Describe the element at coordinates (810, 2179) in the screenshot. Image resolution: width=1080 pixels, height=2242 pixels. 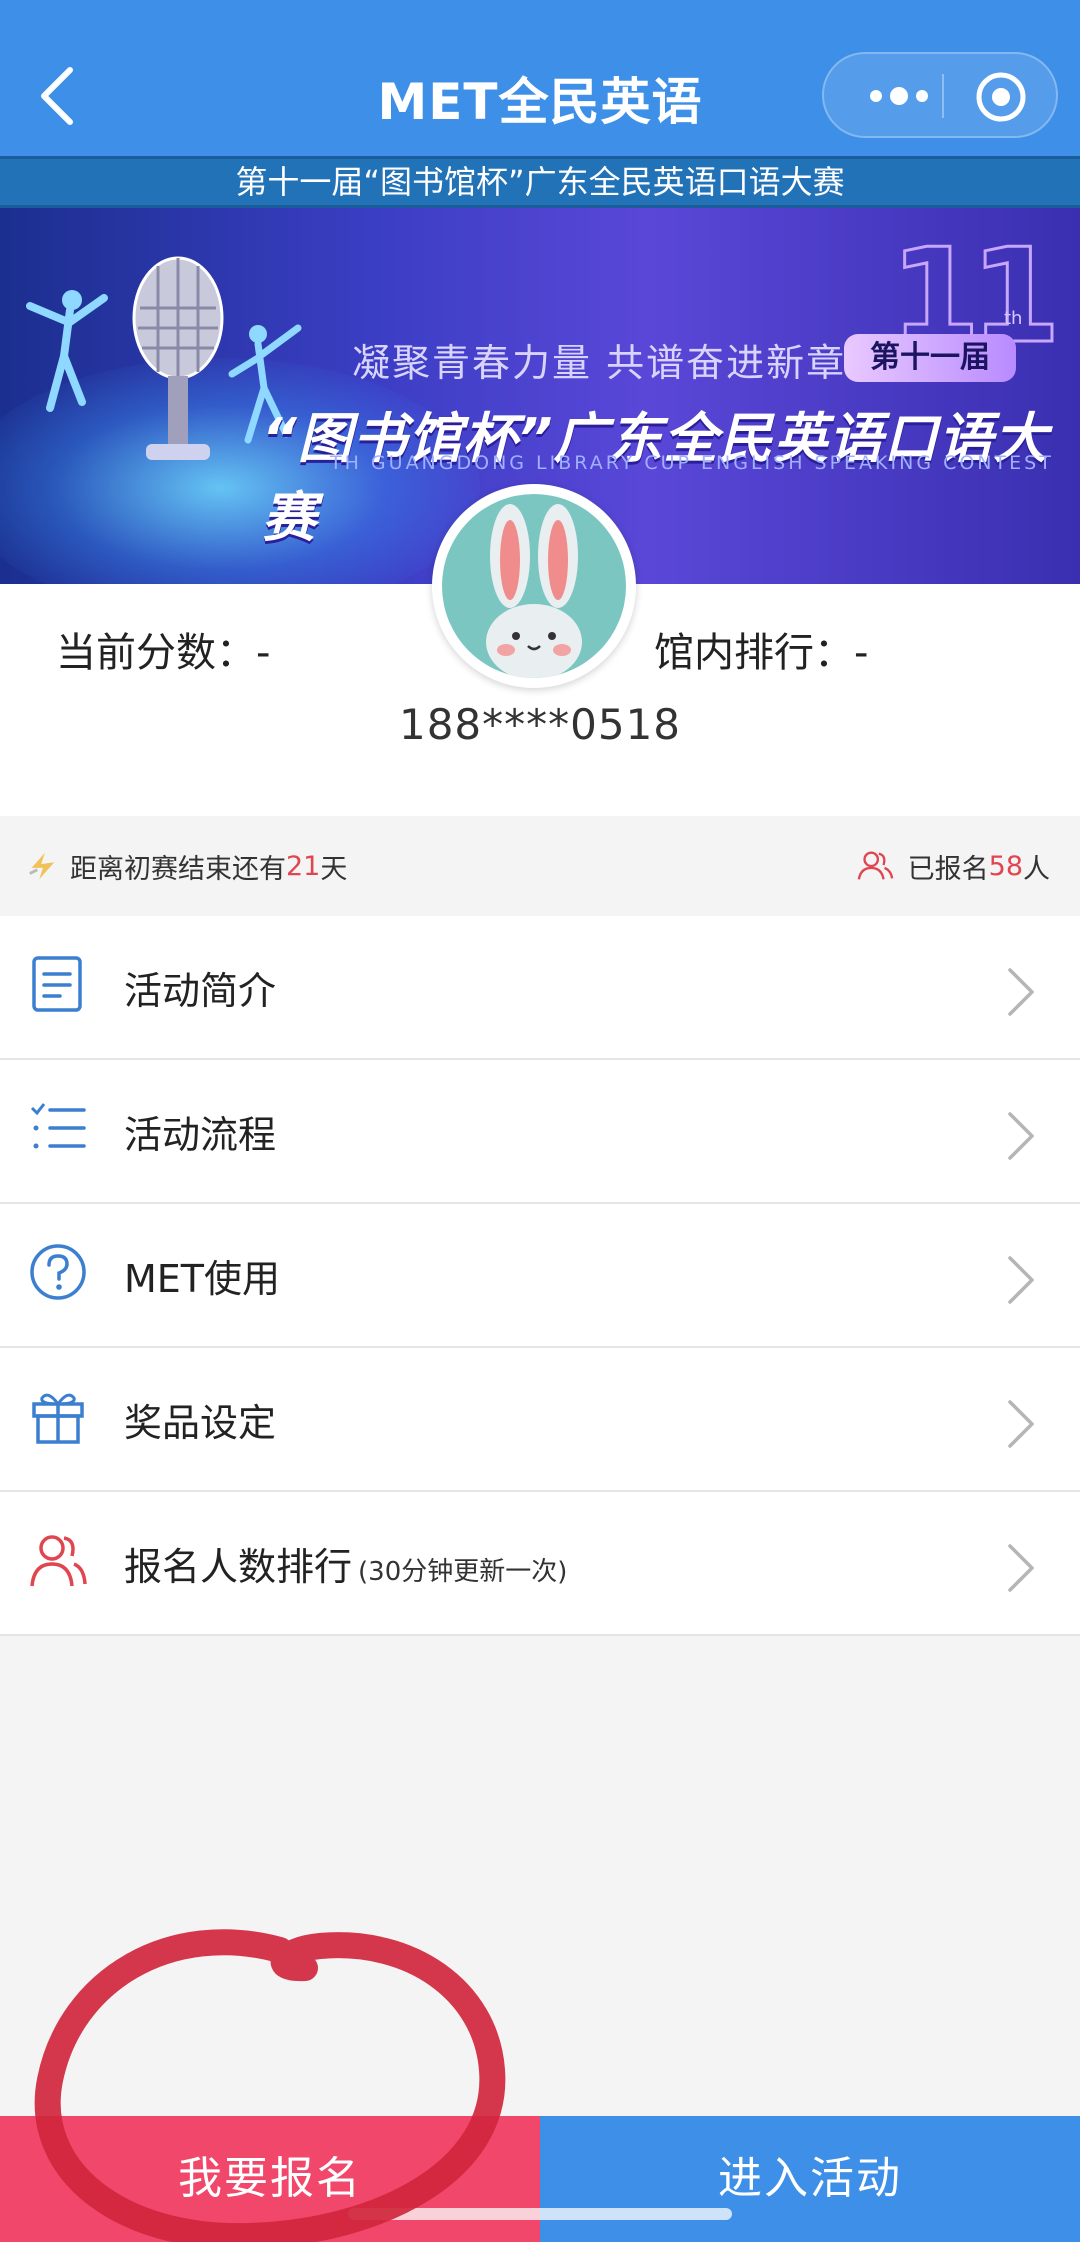
I see `enter-activity-button: 进入活动` at that location.